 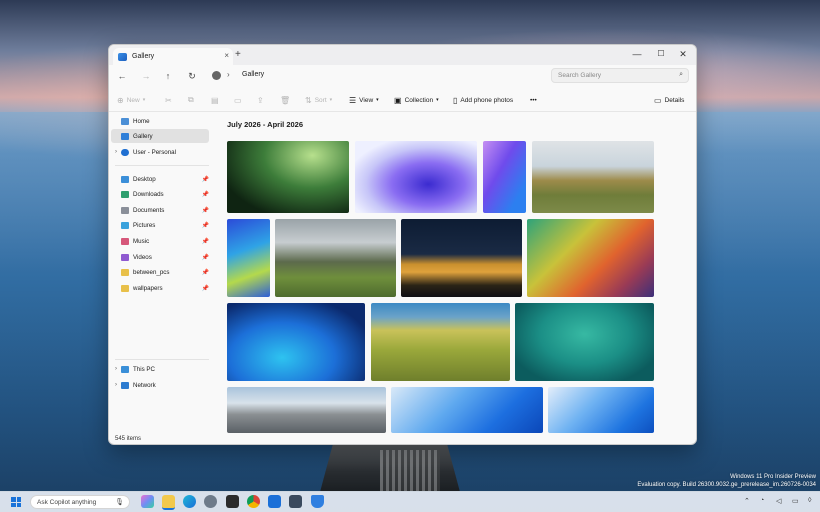 What do you see at coordinates (16, 502) in the screenshot?
I see `start-button` at bounding box center [16, 502].